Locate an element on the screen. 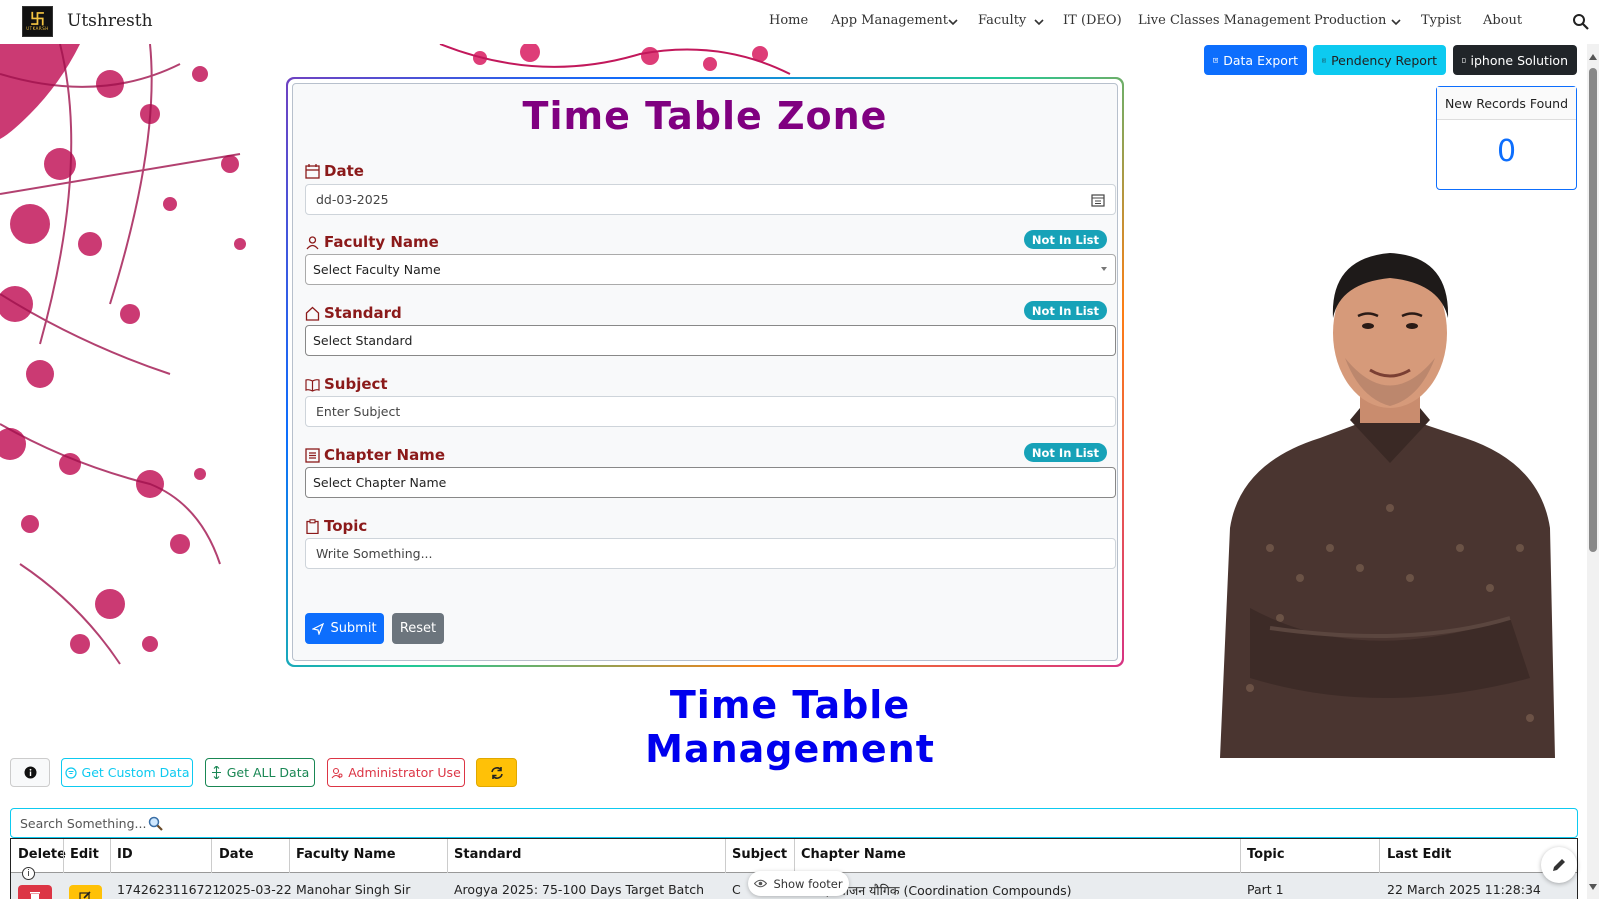  delete-row-button is located at coordinates (35, 892).